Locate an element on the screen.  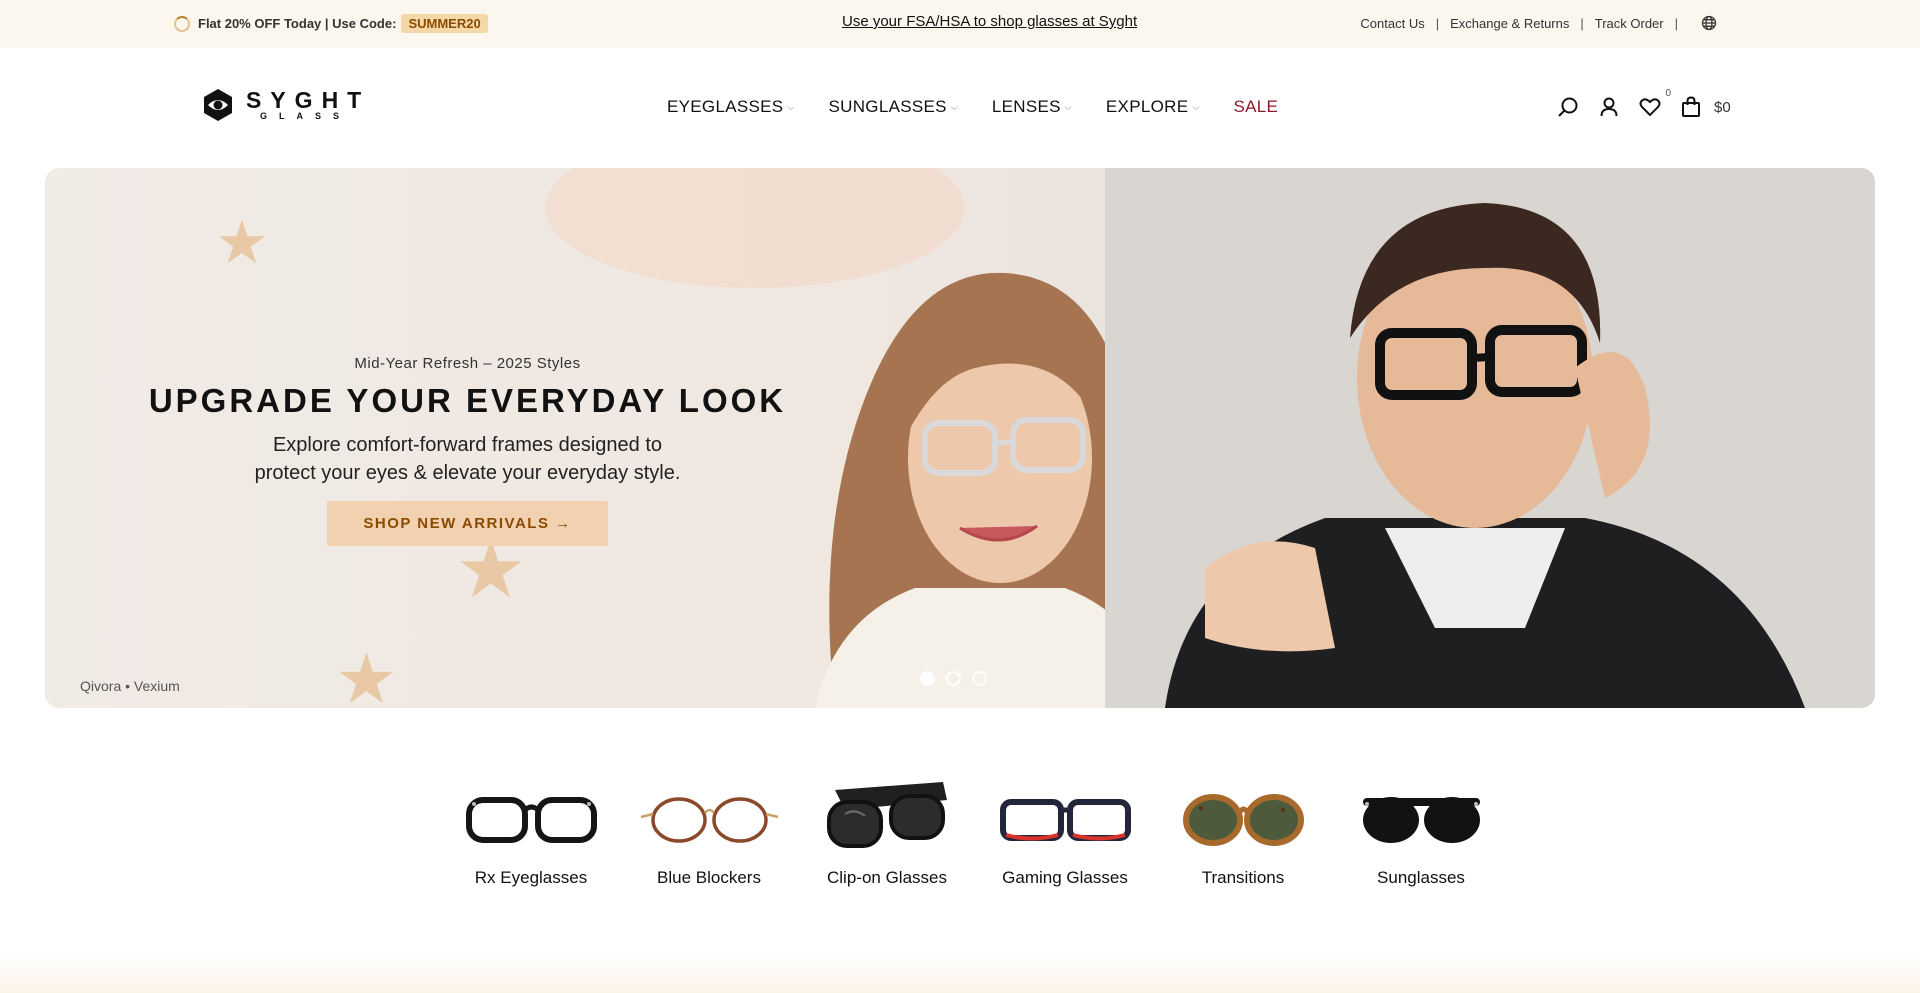
heart-icon is located at coordinates (1650, 107).